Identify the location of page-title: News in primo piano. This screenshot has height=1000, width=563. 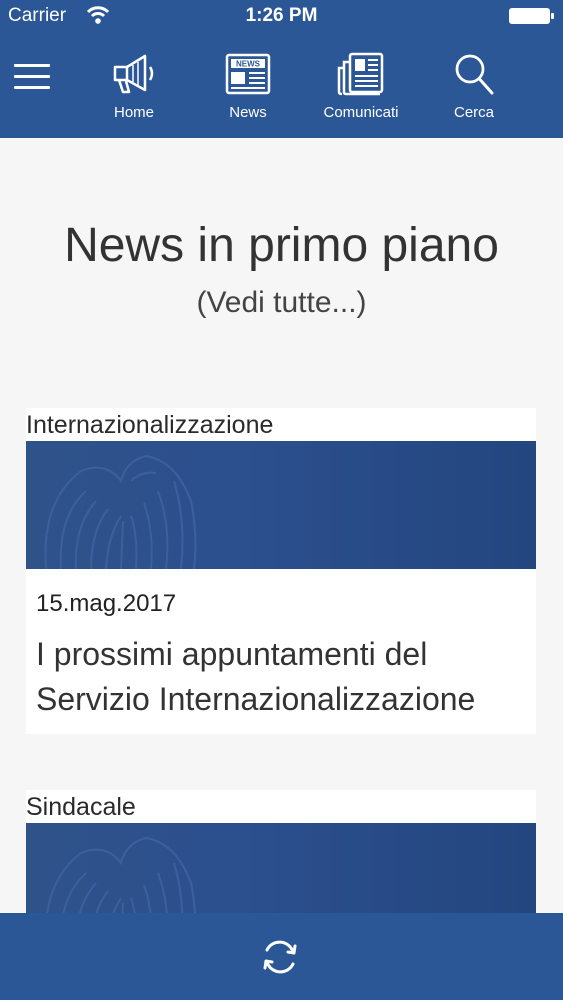
(281, 245).